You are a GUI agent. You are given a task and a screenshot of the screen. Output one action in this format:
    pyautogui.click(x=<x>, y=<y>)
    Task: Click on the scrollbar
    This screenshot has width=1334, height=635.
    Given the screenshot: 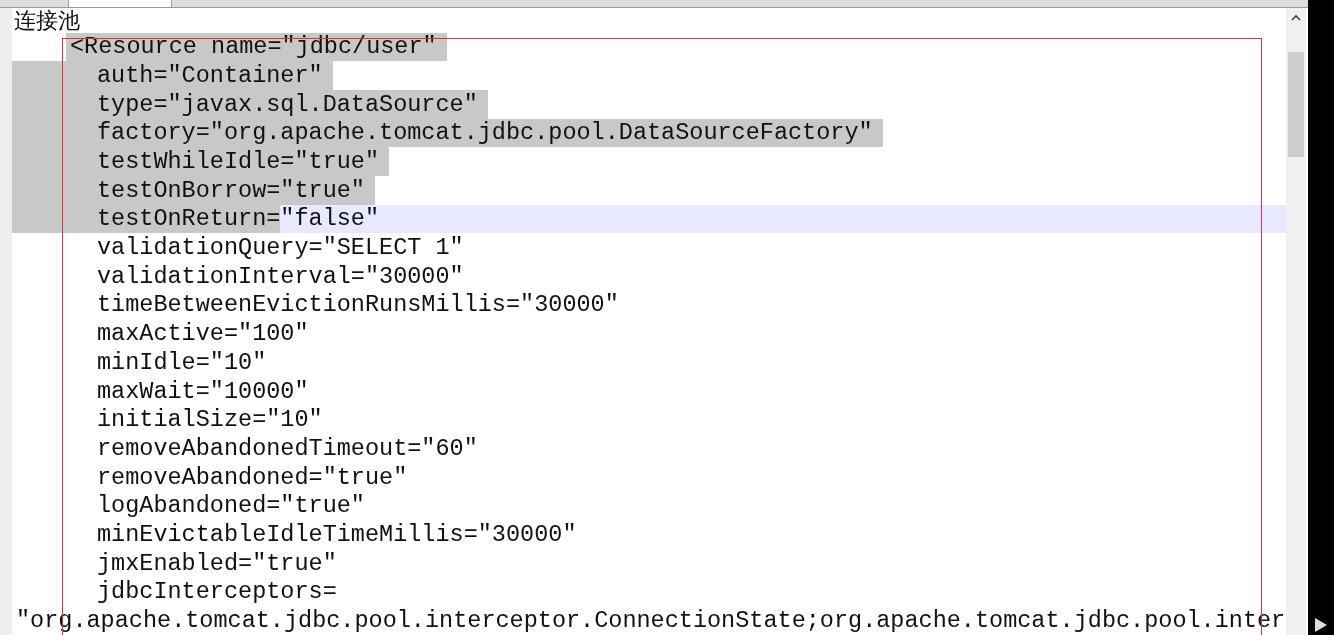 What is the action you would take?
    pyautogui.click(x=1296, y=321)
    